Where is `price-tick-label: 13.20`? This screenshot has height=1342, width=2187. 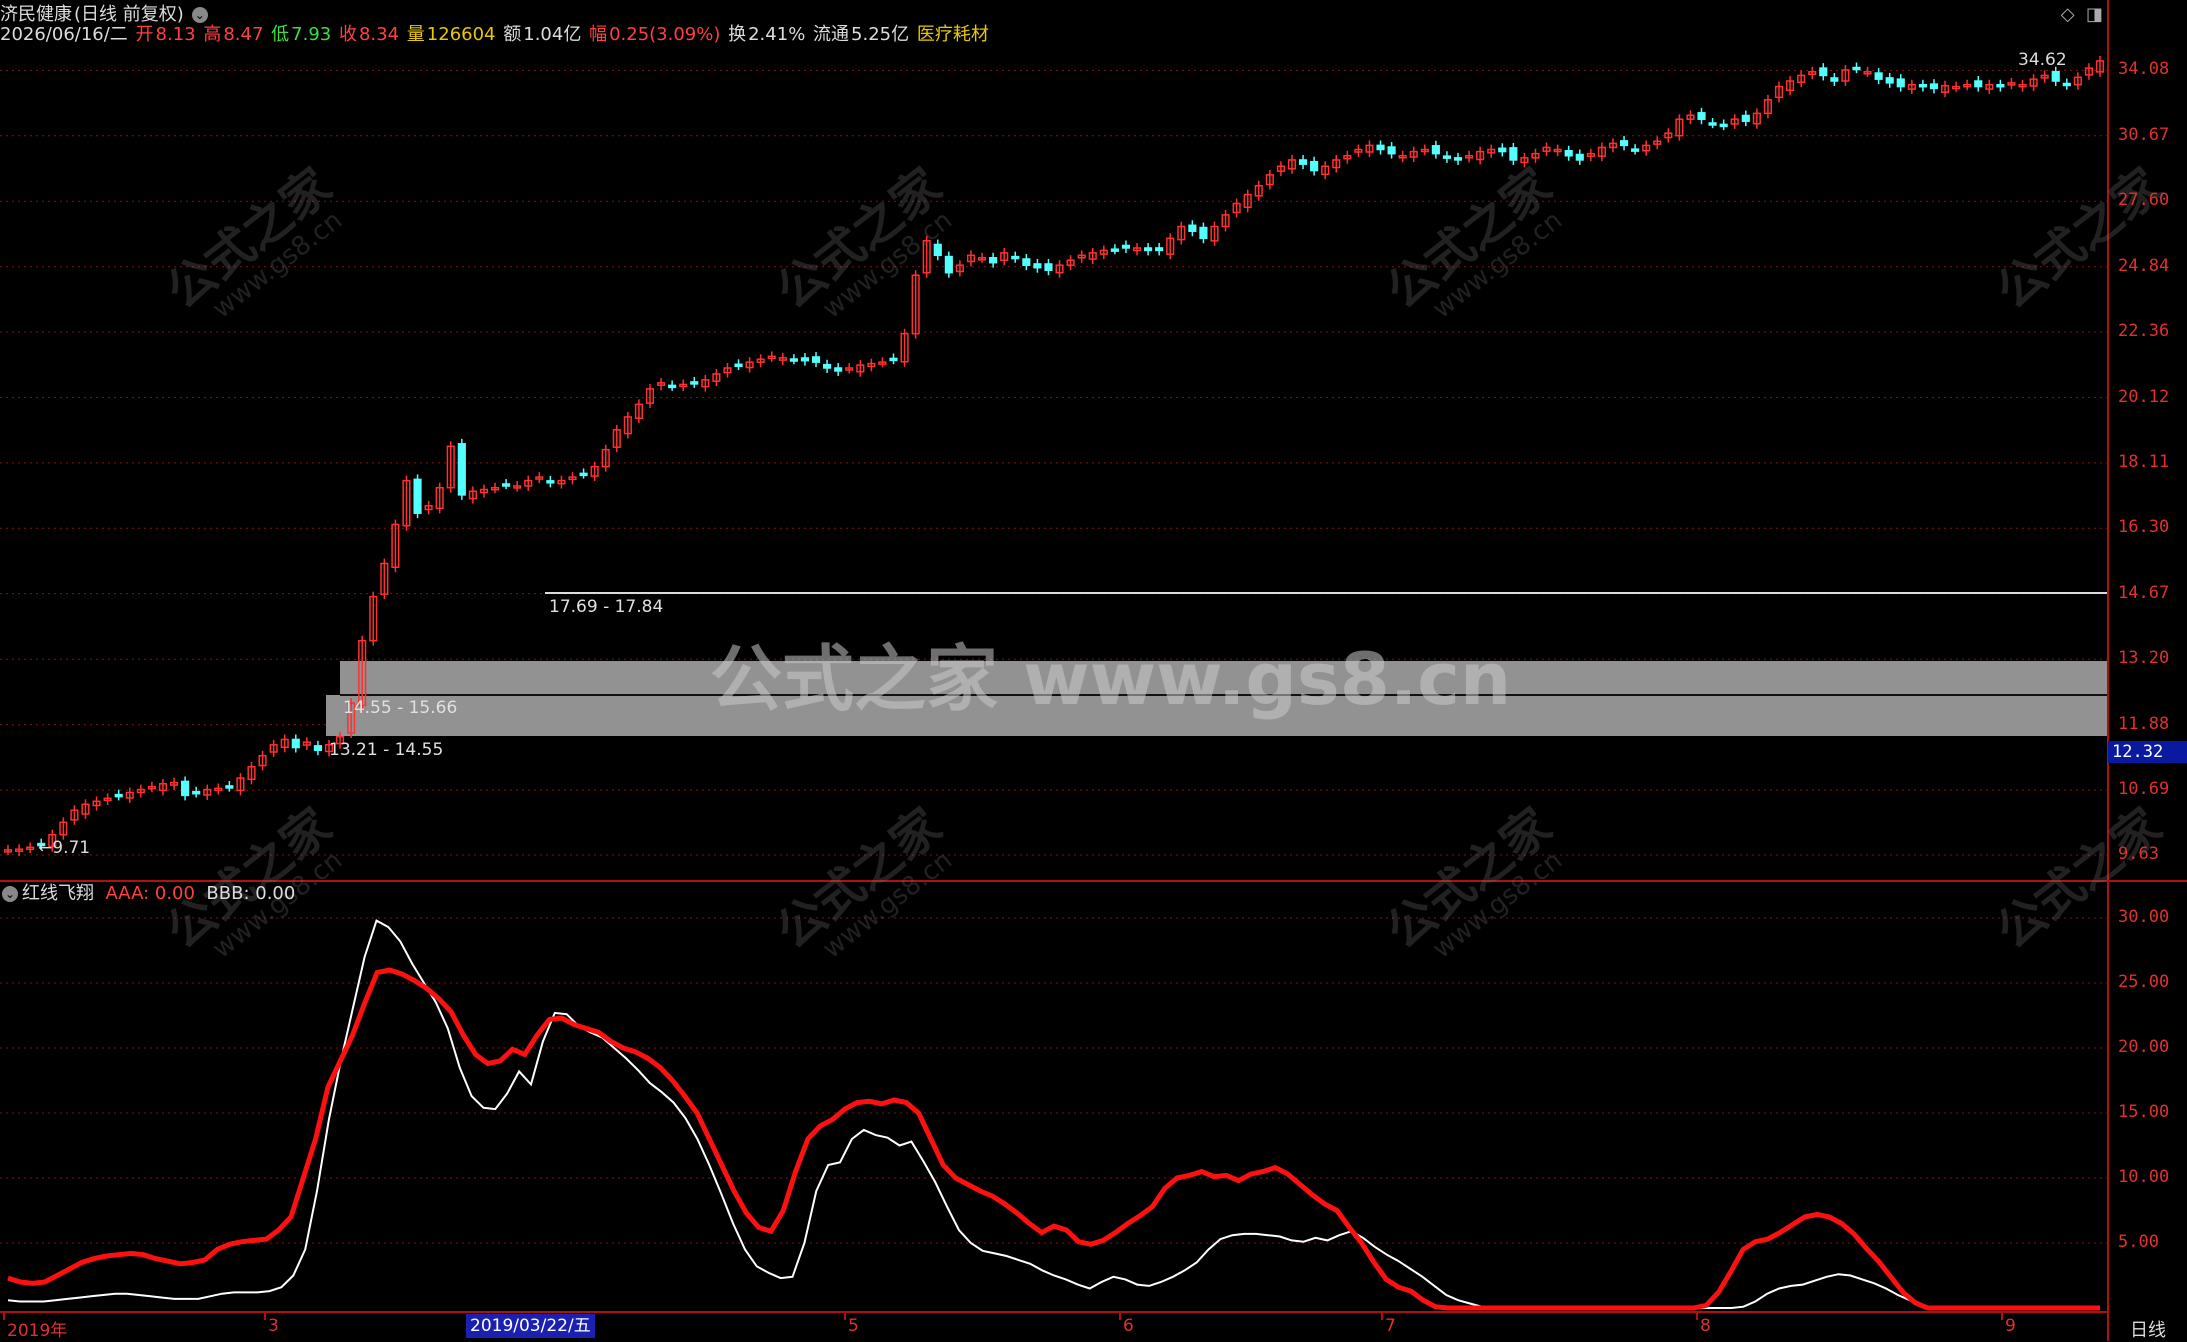
price-tick-label: 13.20 is located at coordinates (2144, 658).